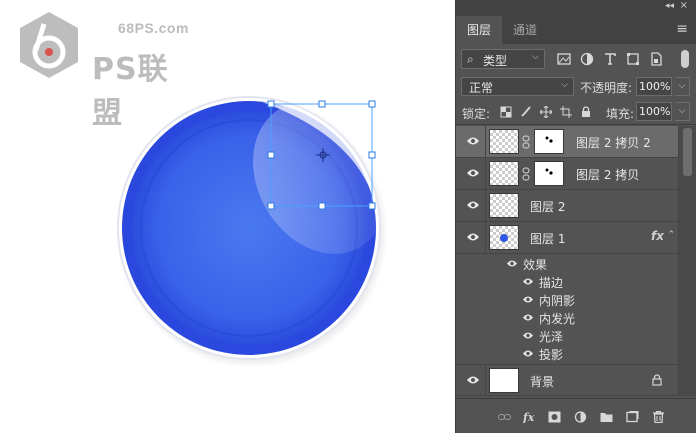 This screenshot has width=696, height=433. What do you see at coordinates (525, 30) in the screenshot?
I see `tab-channels: 通道` at bounding box center [525, 30].